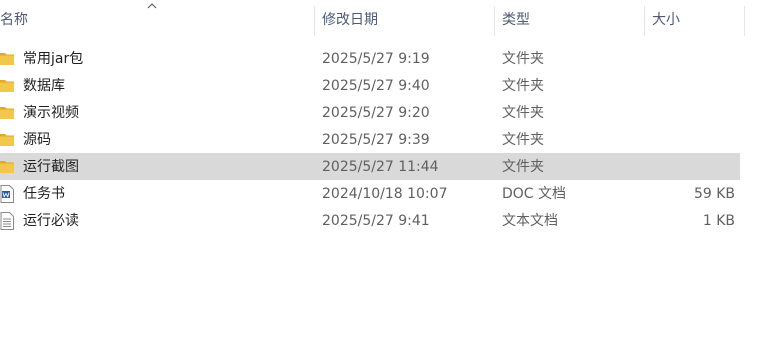 Image resolution: width=762 pixels, height=343 pixels. I want to click on file-row: 运行截图 2025/5/27 11:44 文件夹, so click(370, 166).